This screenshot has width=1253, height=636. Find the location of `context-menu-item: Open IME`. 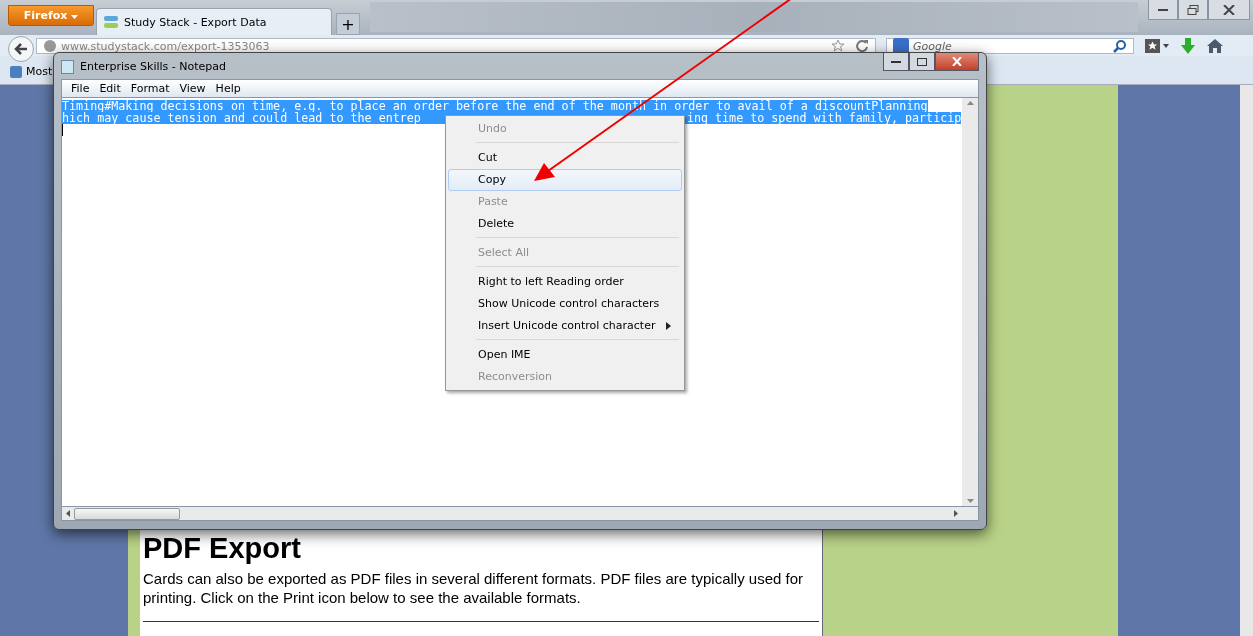

context-menu-item: Open IME is located at coordinates (565, 355).